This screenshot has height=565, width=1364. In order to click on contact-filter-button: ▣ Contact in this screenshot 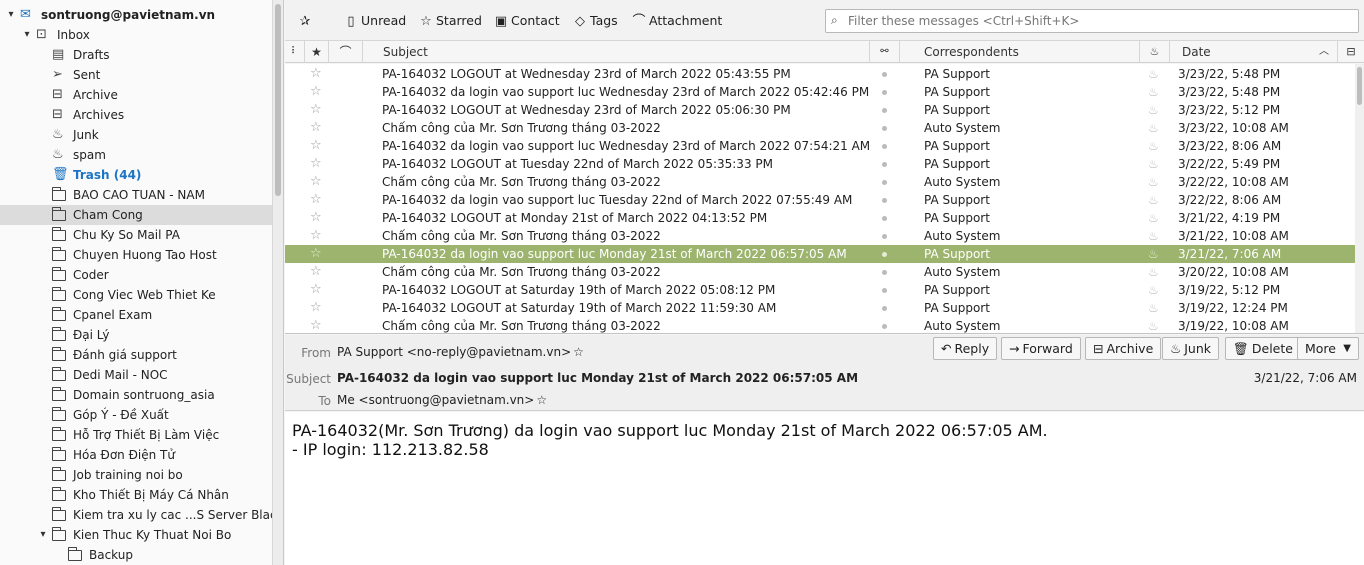, I will do `click(526, 21)`.